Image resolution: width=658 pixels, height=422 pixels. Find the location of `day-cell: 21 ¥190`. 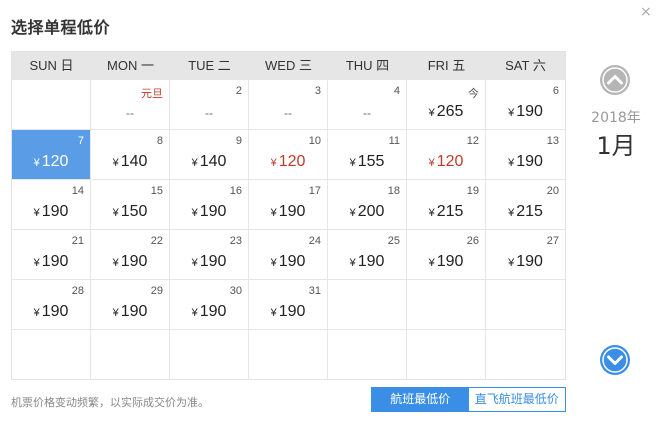

day-cell: 21 ¥190 is located at coordinates (51, 255).